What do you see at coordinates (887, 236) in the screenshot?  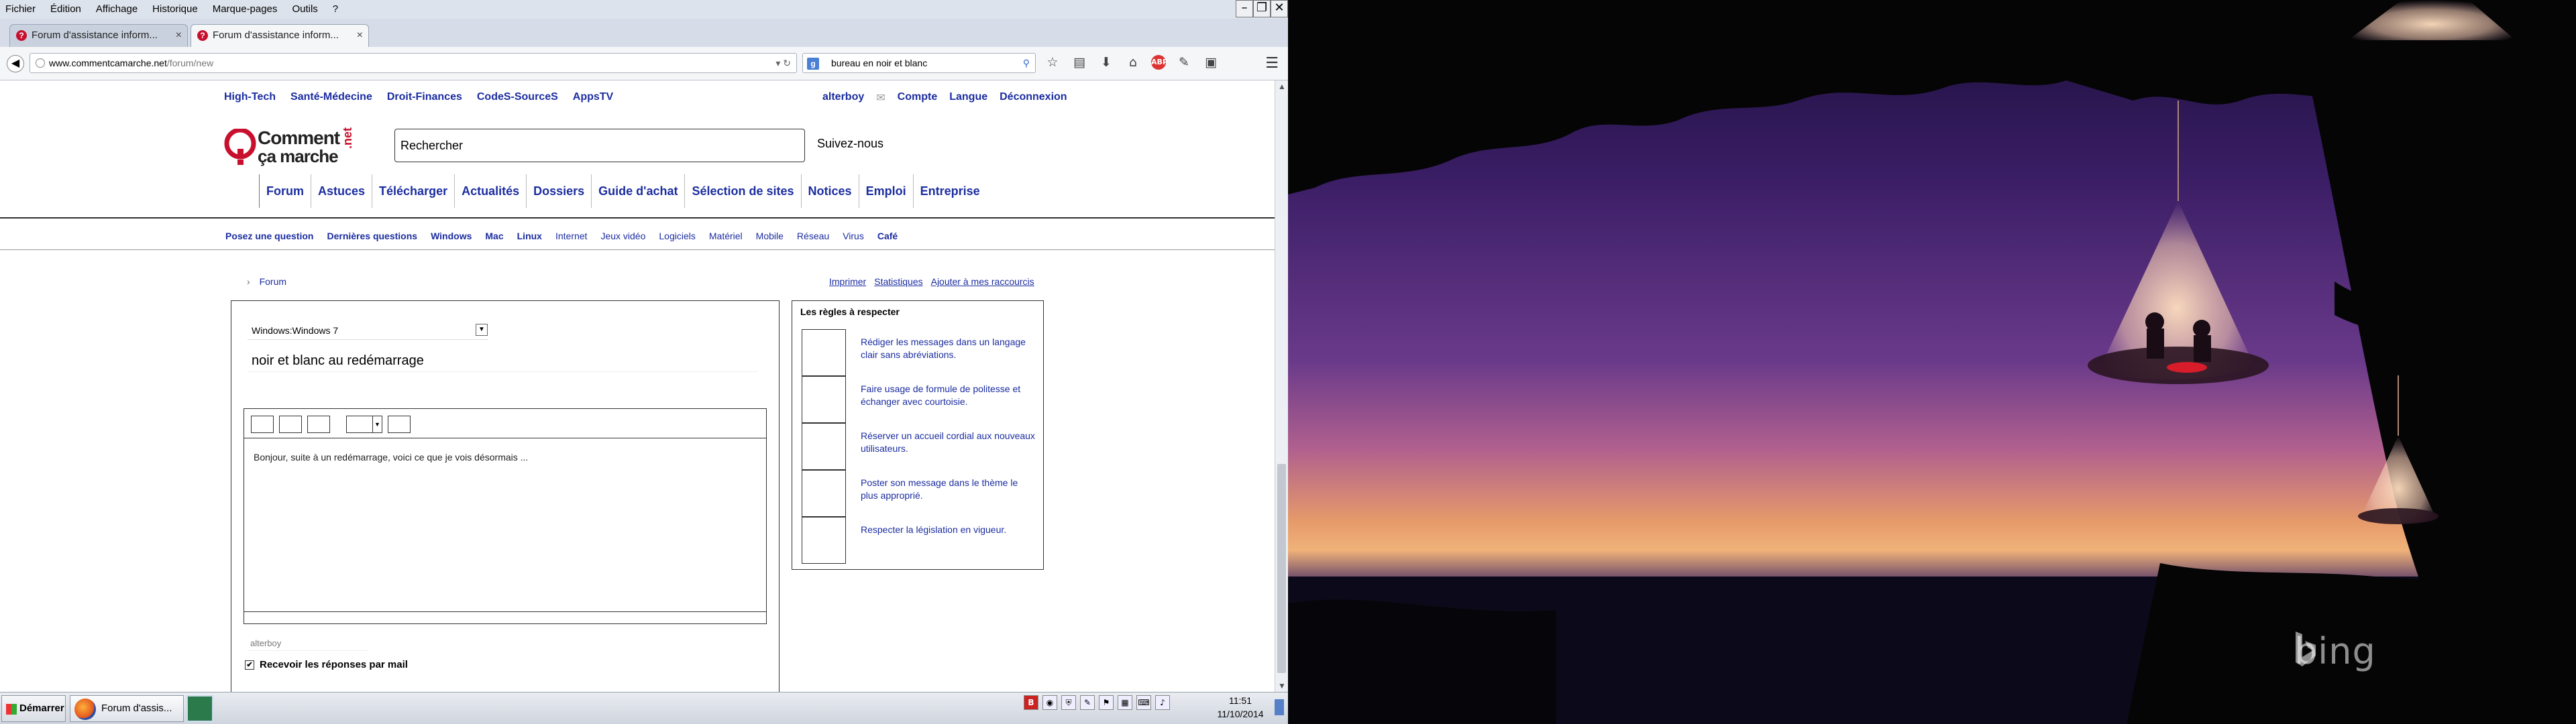 I see `subnav-cafe: Café` at bounding box center [887, 236].